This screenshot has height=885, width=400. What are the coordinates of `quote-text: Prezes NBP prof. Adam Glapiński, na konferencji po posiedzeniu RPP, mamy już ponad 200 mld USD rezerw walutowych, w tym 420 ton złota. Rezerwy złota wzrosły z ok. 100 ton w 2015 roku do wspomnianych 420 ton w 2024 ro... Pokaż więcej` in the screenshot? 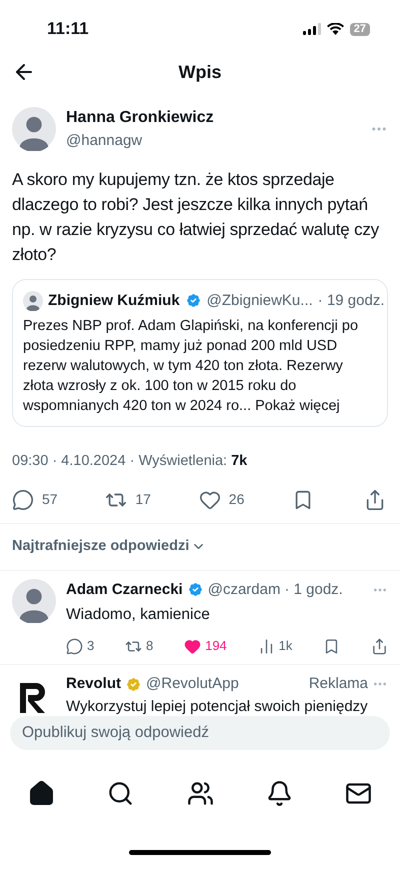 It's located at (191, 366).